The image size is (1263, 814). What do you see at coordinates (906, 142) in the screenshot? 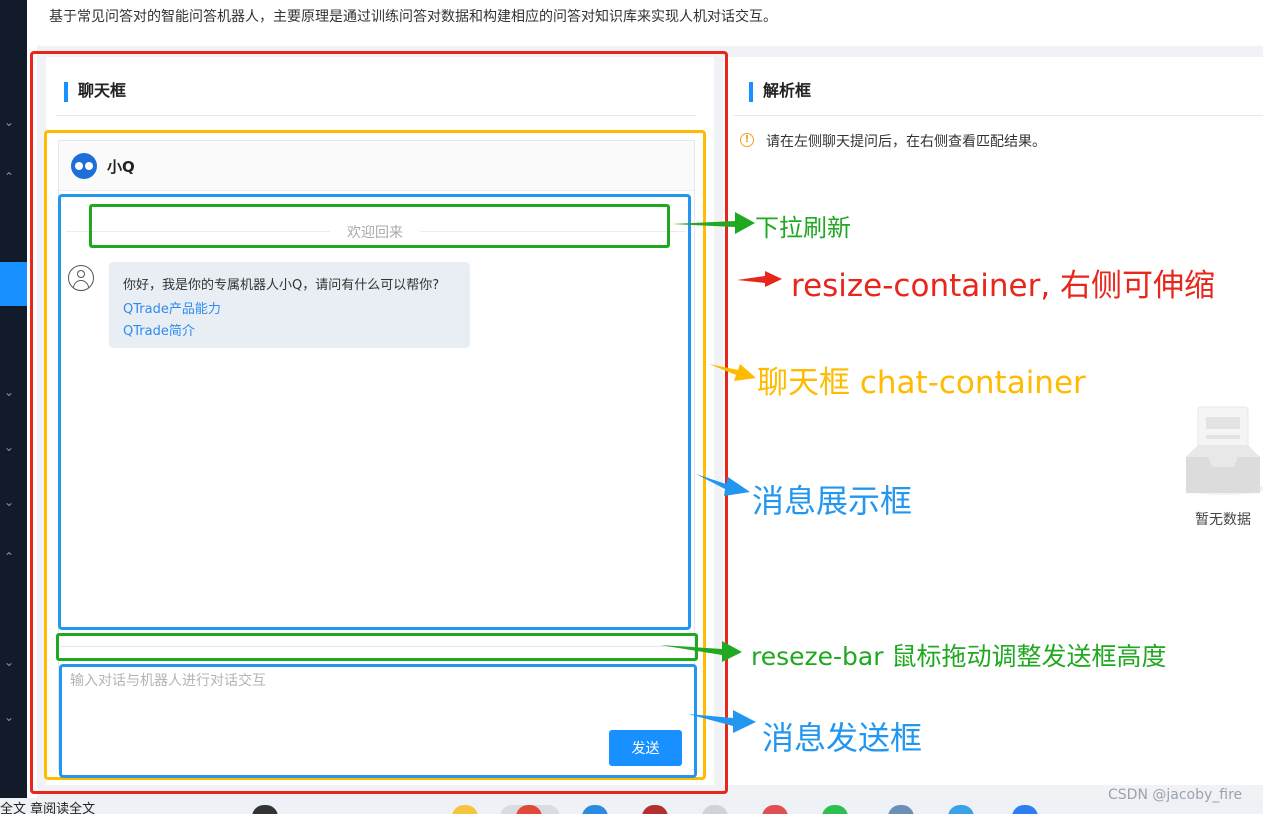
I see `parse-tip: 请在左侧聊天提问后，在右侧查看匹配结果。` at bounding box center [906, 142].